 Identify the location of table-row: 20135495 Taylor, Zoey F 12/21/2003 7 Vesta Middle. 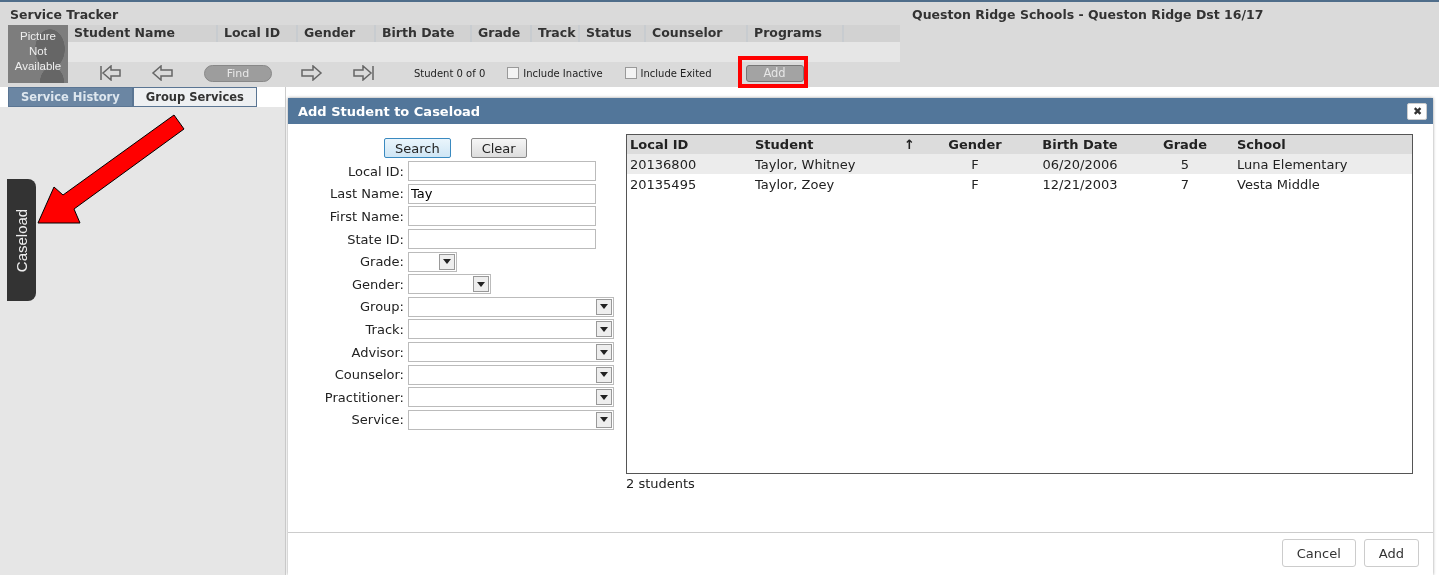
(1019, 184).